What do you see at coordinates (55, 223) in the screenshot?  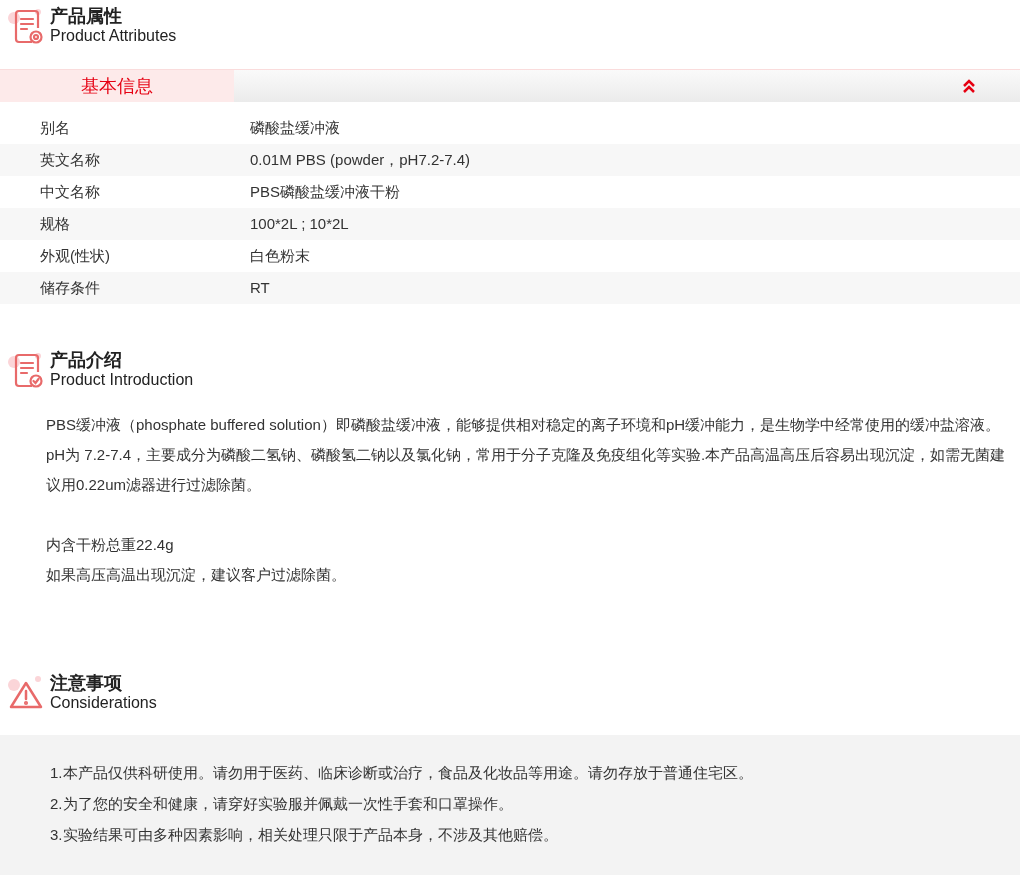 I see `attribute-label: 规格` at bounding box center [55, 223].